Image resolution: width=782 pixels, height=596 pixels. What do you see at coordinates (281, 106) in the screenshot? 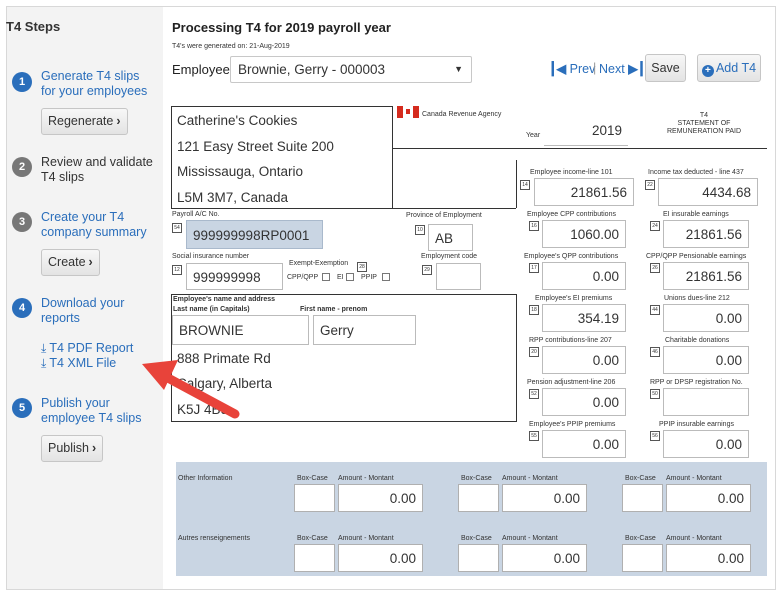
I see `employer-box-top-border` at bounding box center [281, 106].